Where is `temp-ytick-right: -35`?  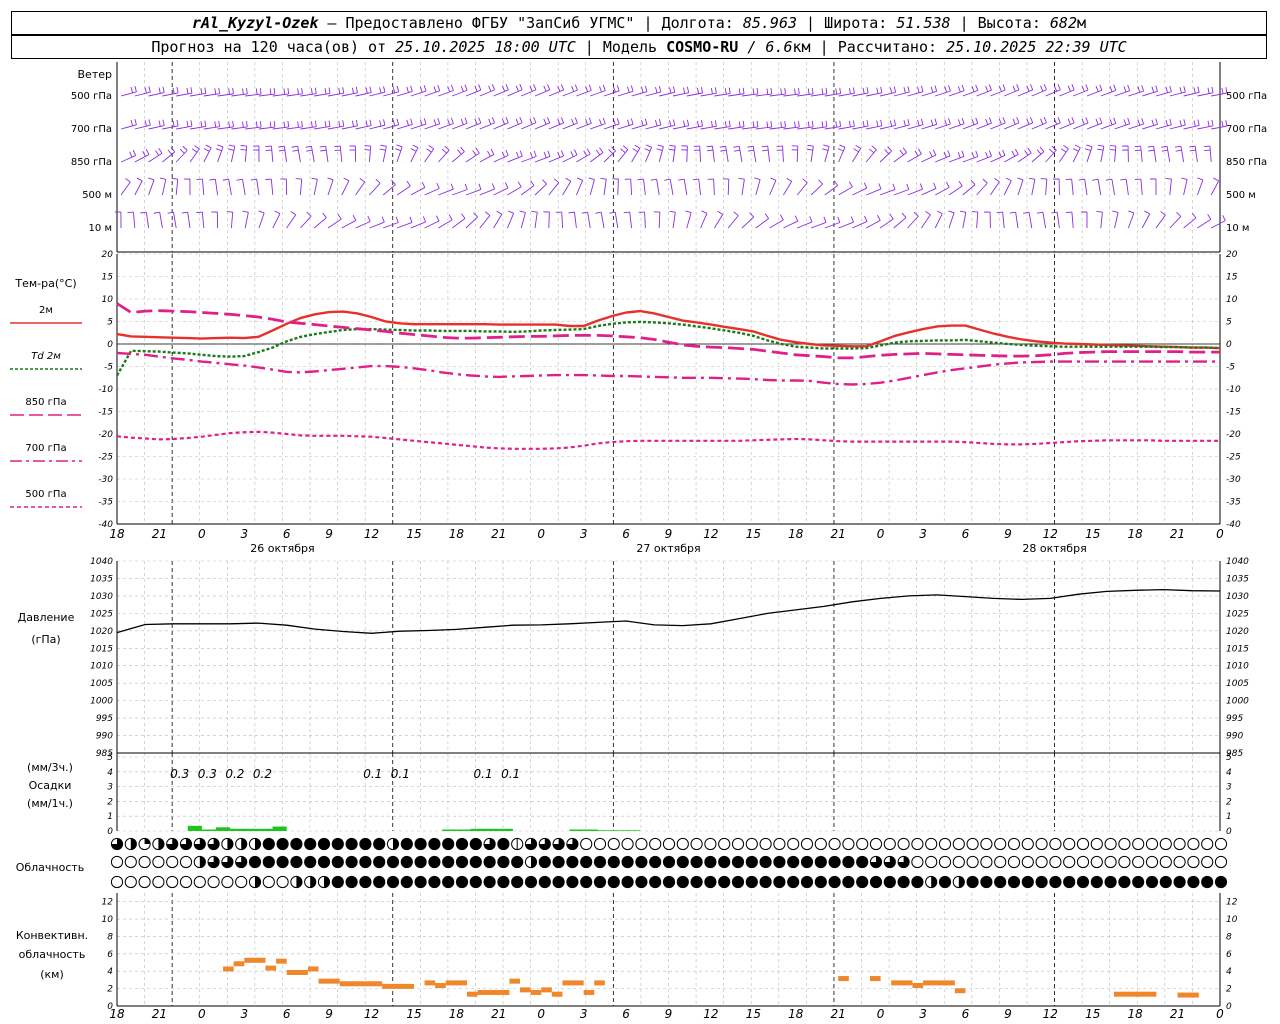
temp-ytick-right: -35 is located at coordinates (1233, 503).